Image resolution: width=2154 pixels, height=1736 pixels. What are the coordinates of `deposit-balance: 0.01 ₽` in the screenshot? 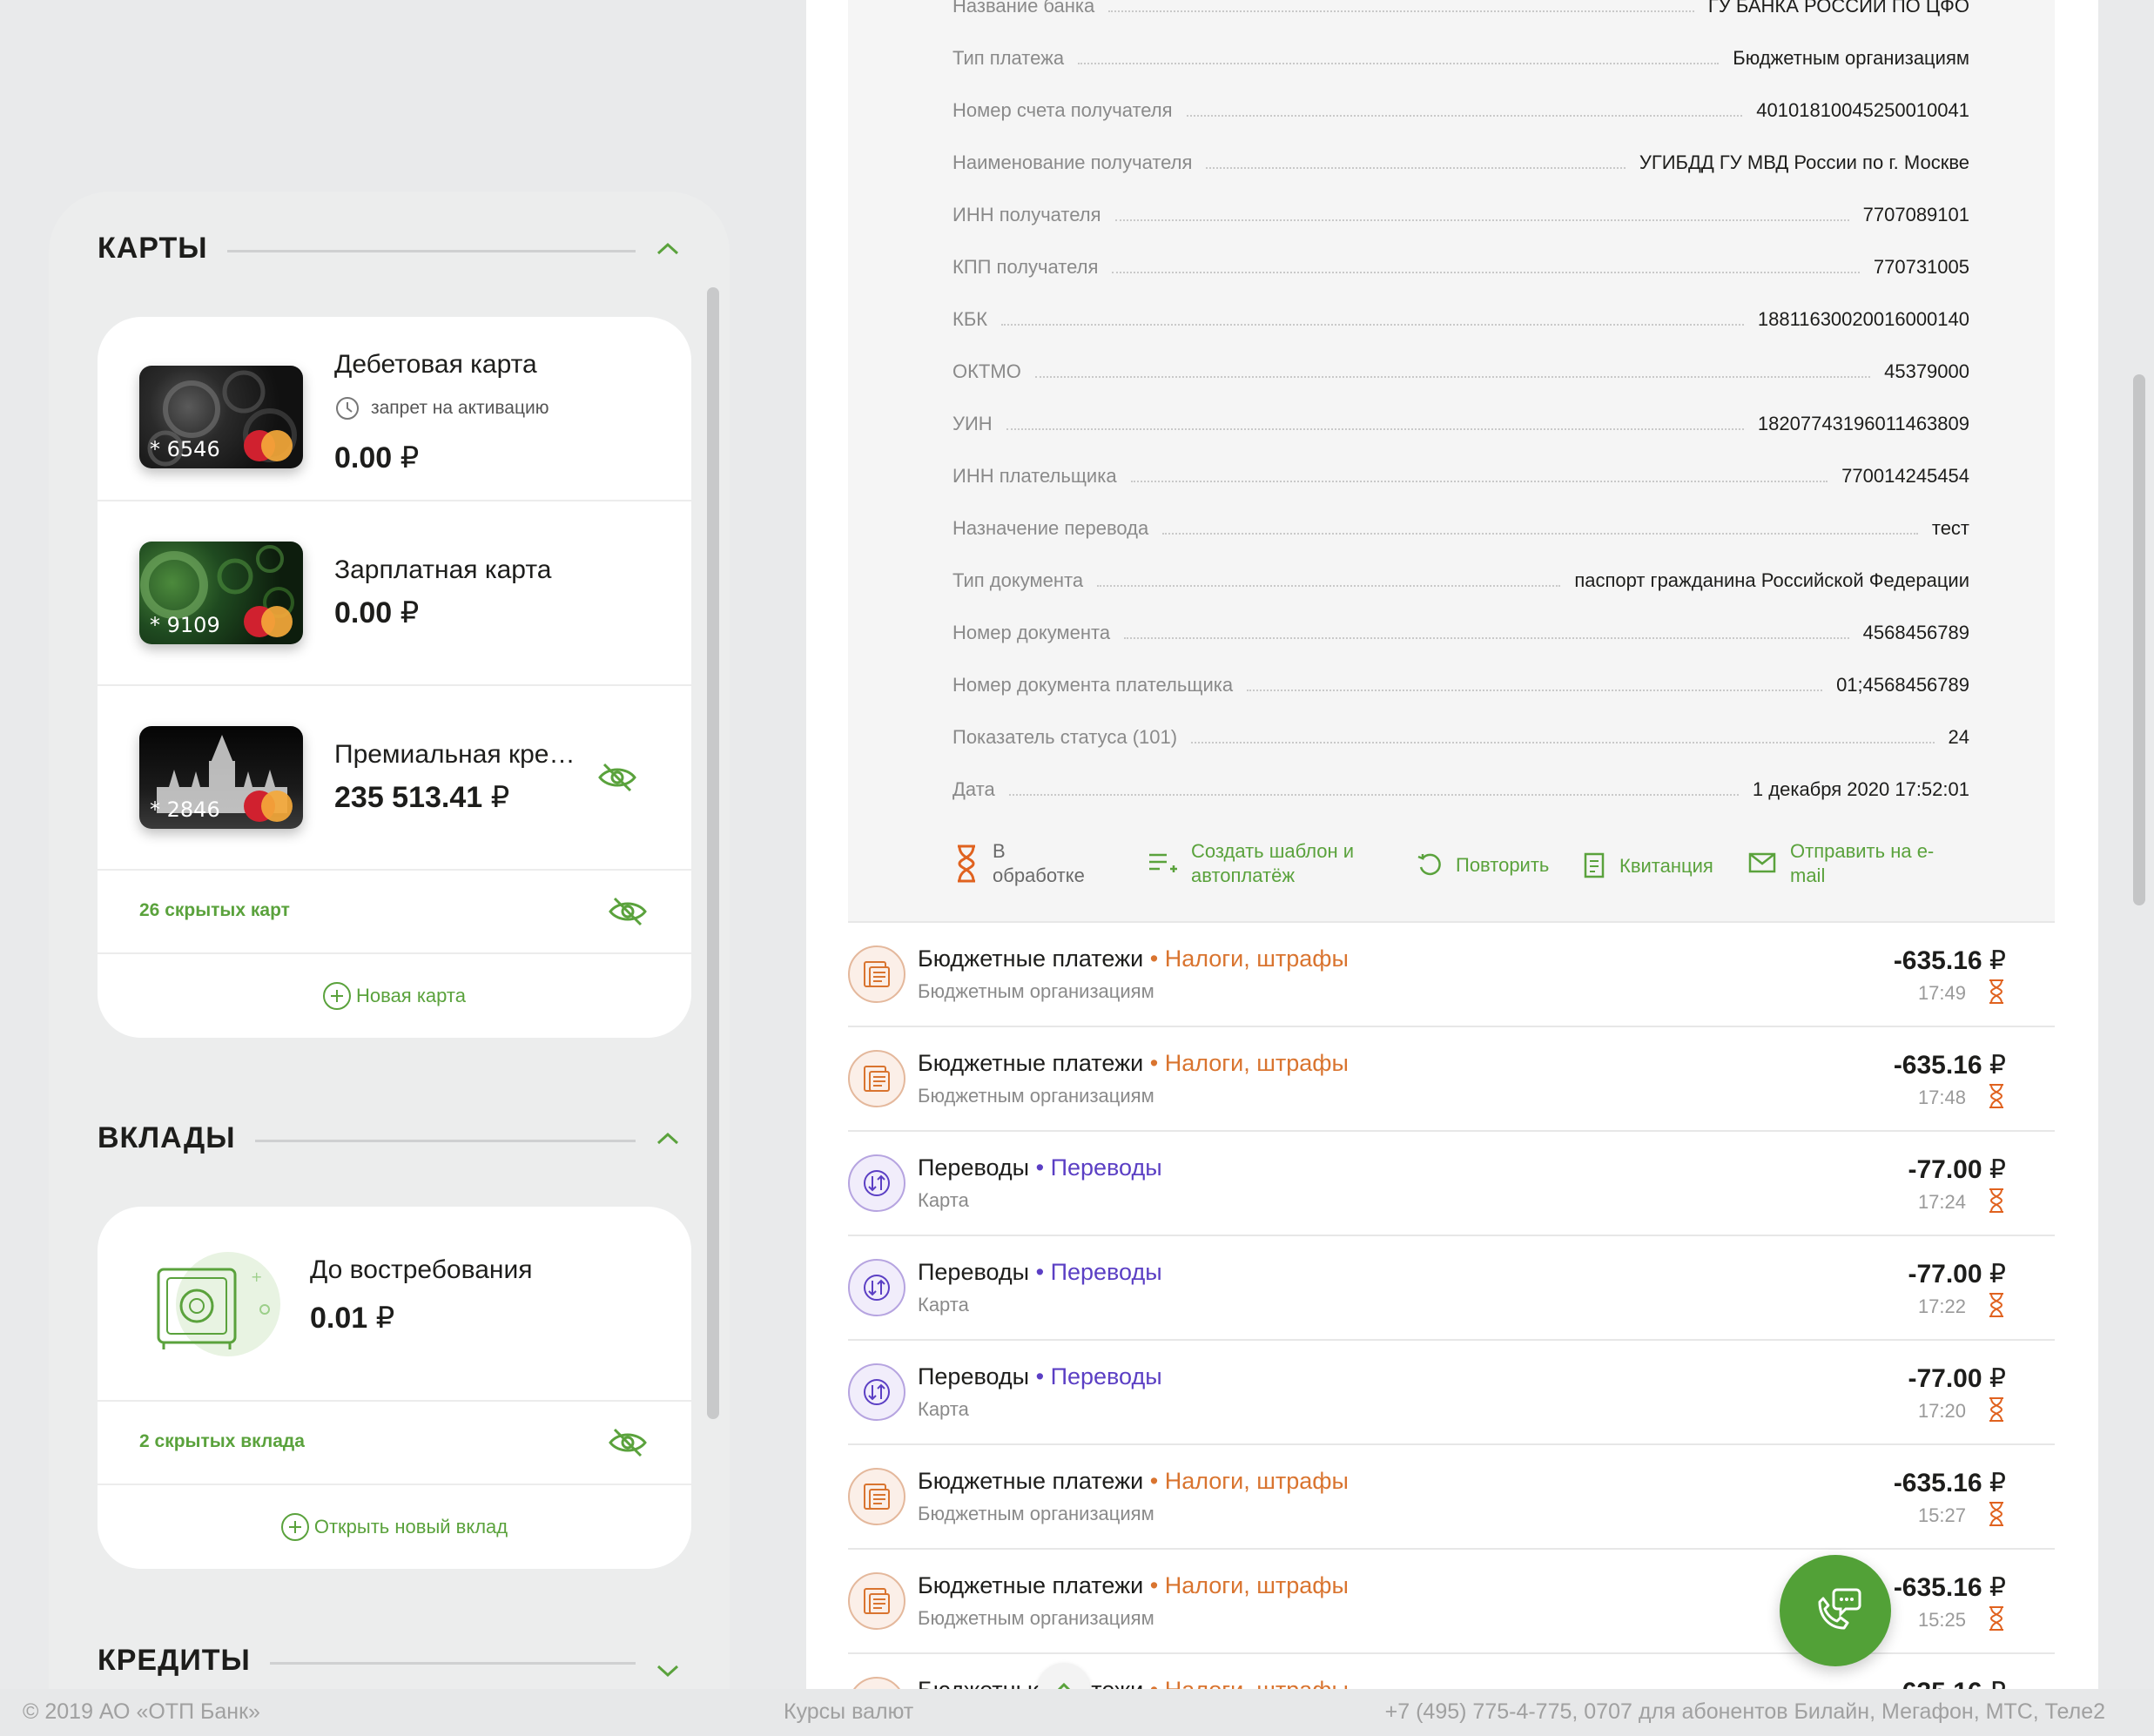 It's located at (352, 1318).